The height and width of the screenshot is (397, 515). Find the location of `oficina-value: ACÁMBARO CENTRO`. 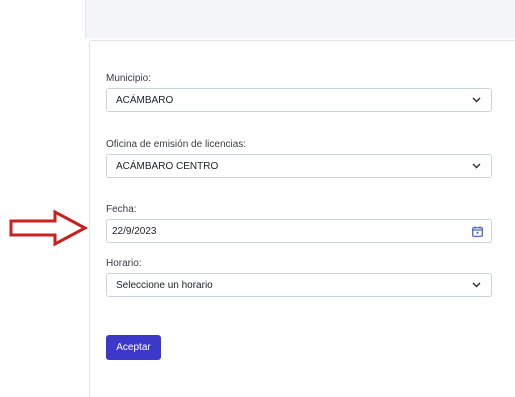

oficina-value: ACÁMBARO CENTRO is located at coordinates (167, 166).